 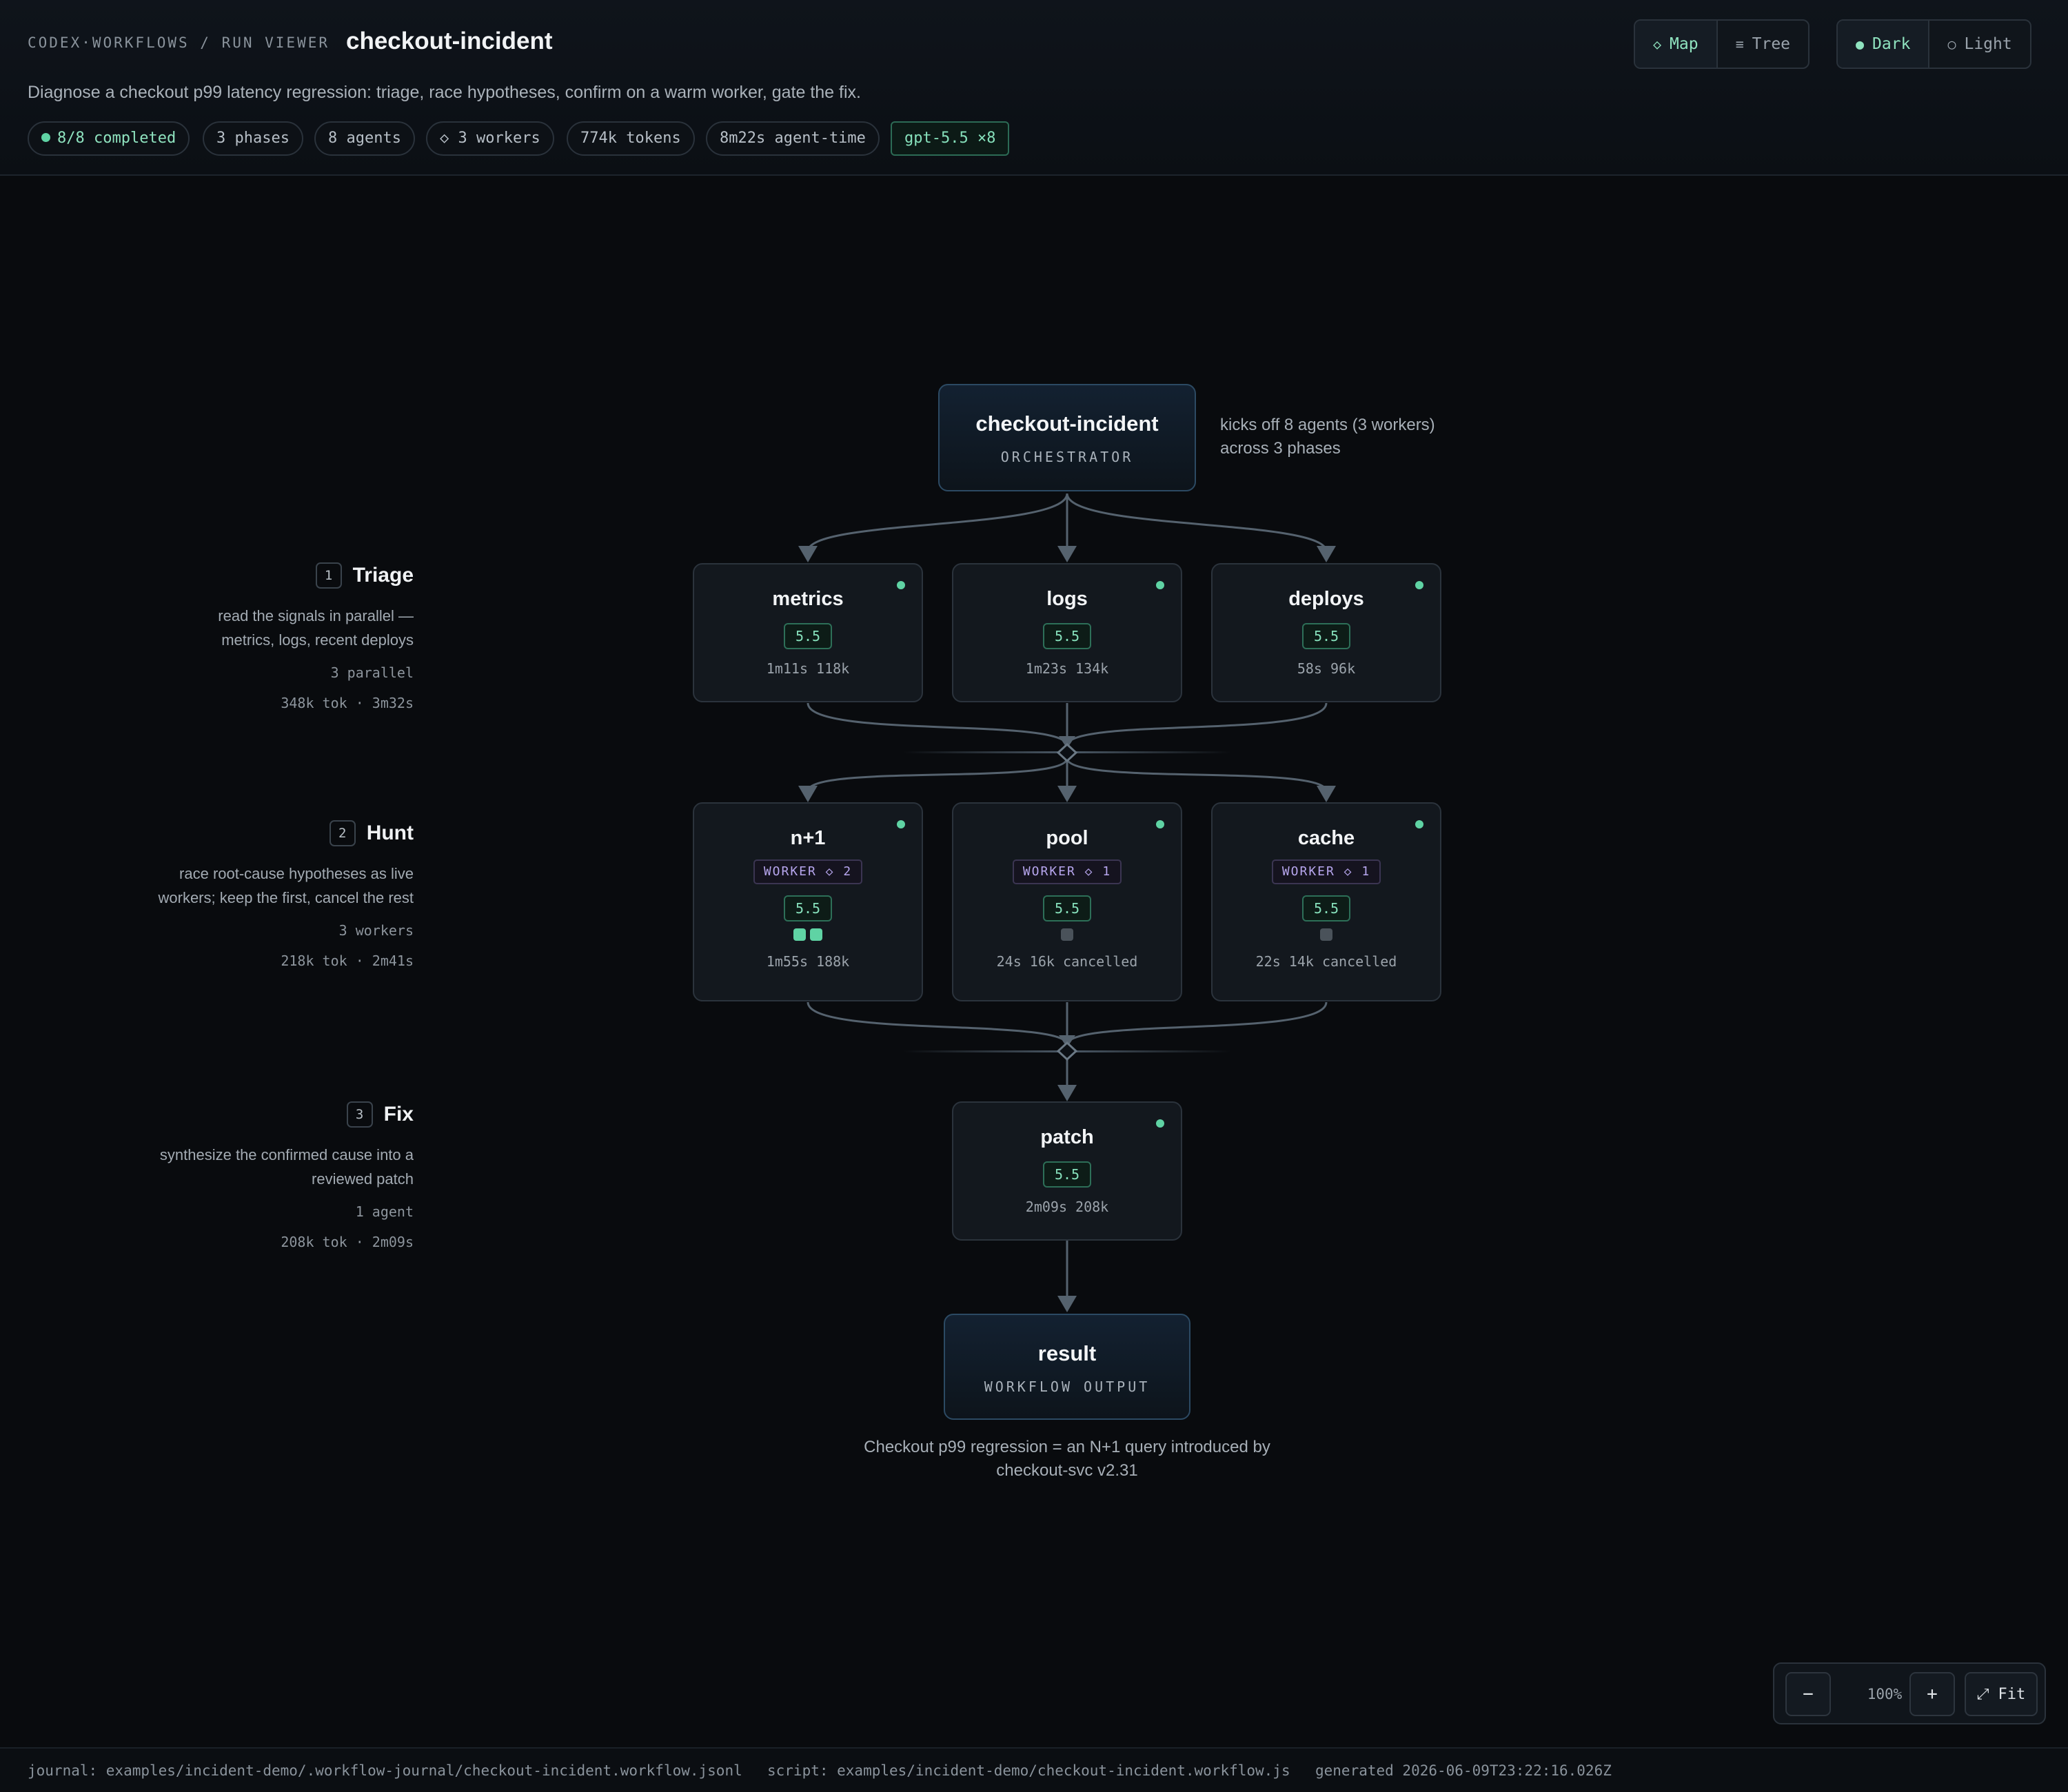 What do you see at coordinates (1067, 838) in the screenshot?
I see `node-title: pool` at bounding box center [1067, 838].